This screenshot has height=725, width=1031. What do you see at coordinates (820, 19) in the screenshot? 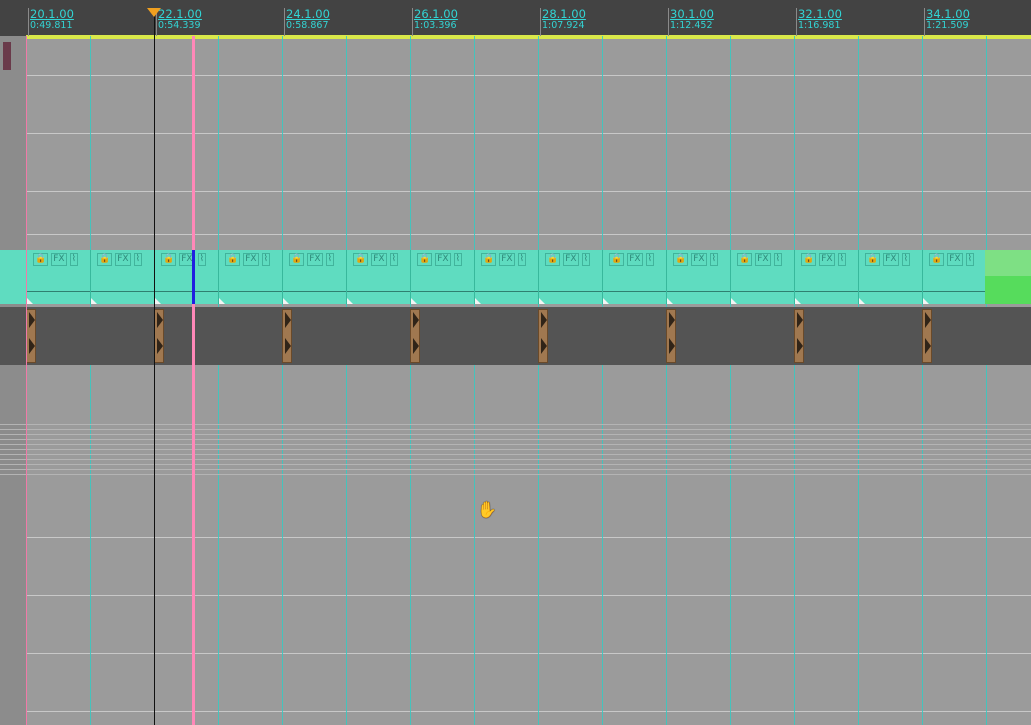
I see `ruler-marker: 32.1.00 1:16.981` at bounding box center [820, 19].